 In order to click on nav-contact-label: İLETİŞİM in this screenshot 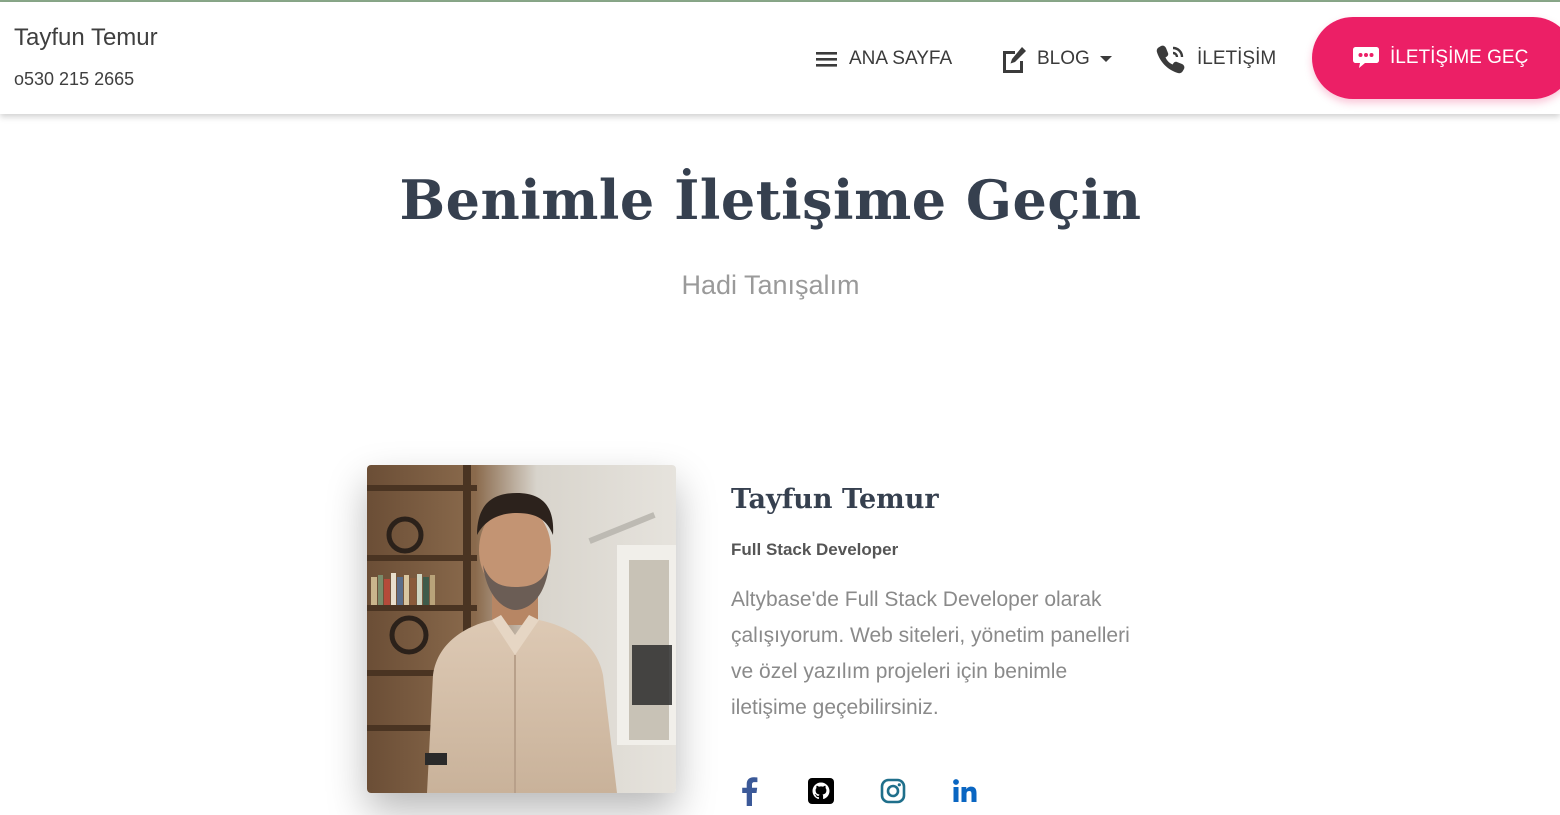, I will do `click(1237, 58)`.